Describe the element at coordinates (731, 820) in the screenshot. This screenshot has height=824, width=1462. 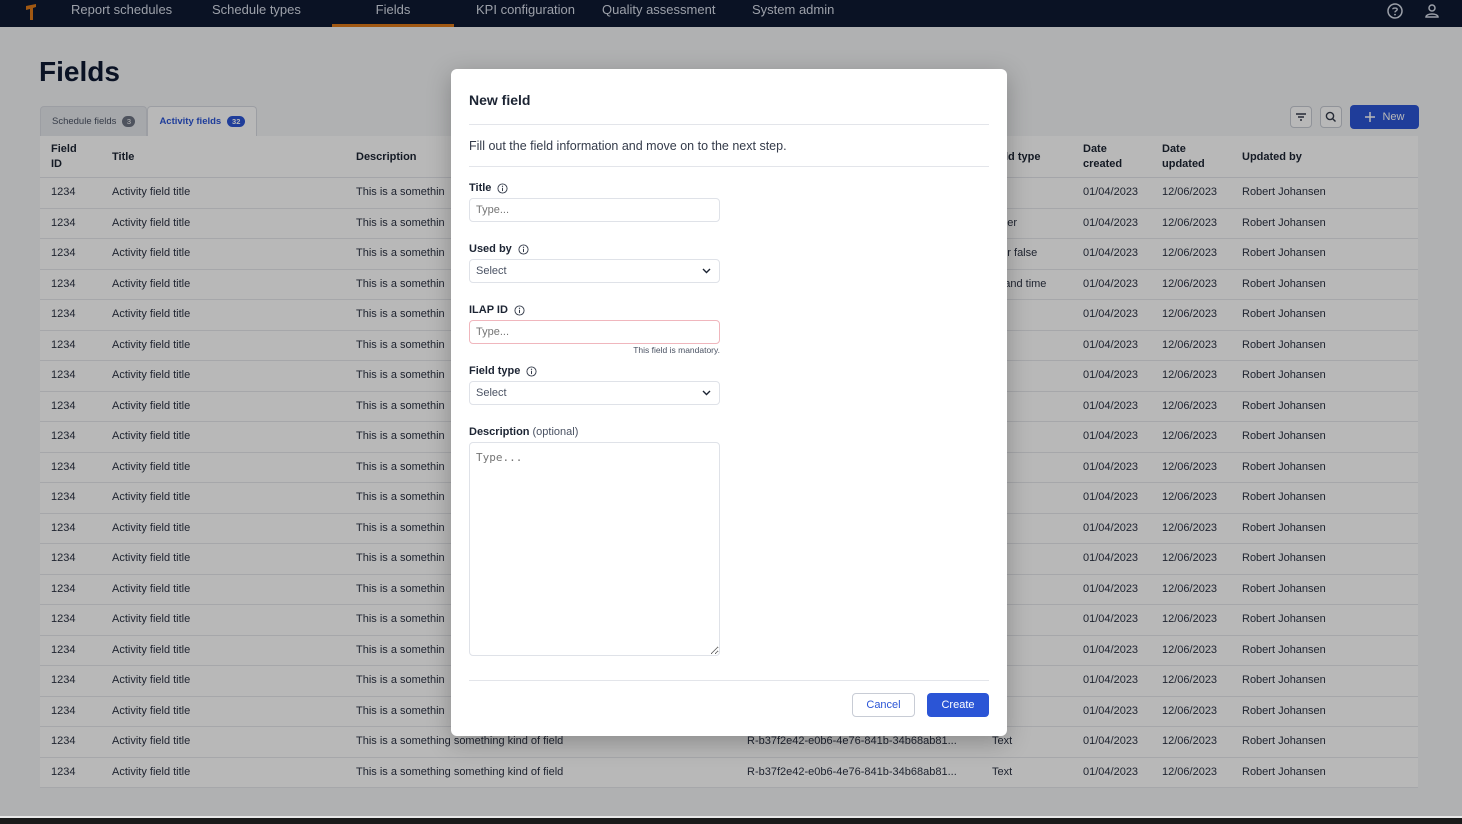
I see `bottom-edge` at that location.